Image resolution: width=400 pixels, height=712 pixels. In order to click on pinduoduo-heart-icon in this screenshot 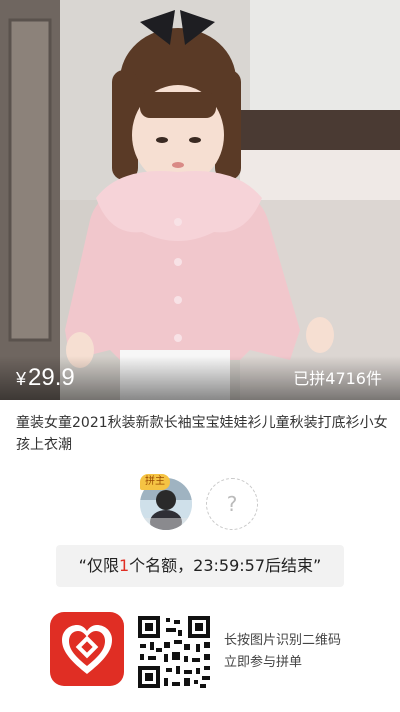, I will do `click(87, 649)`.